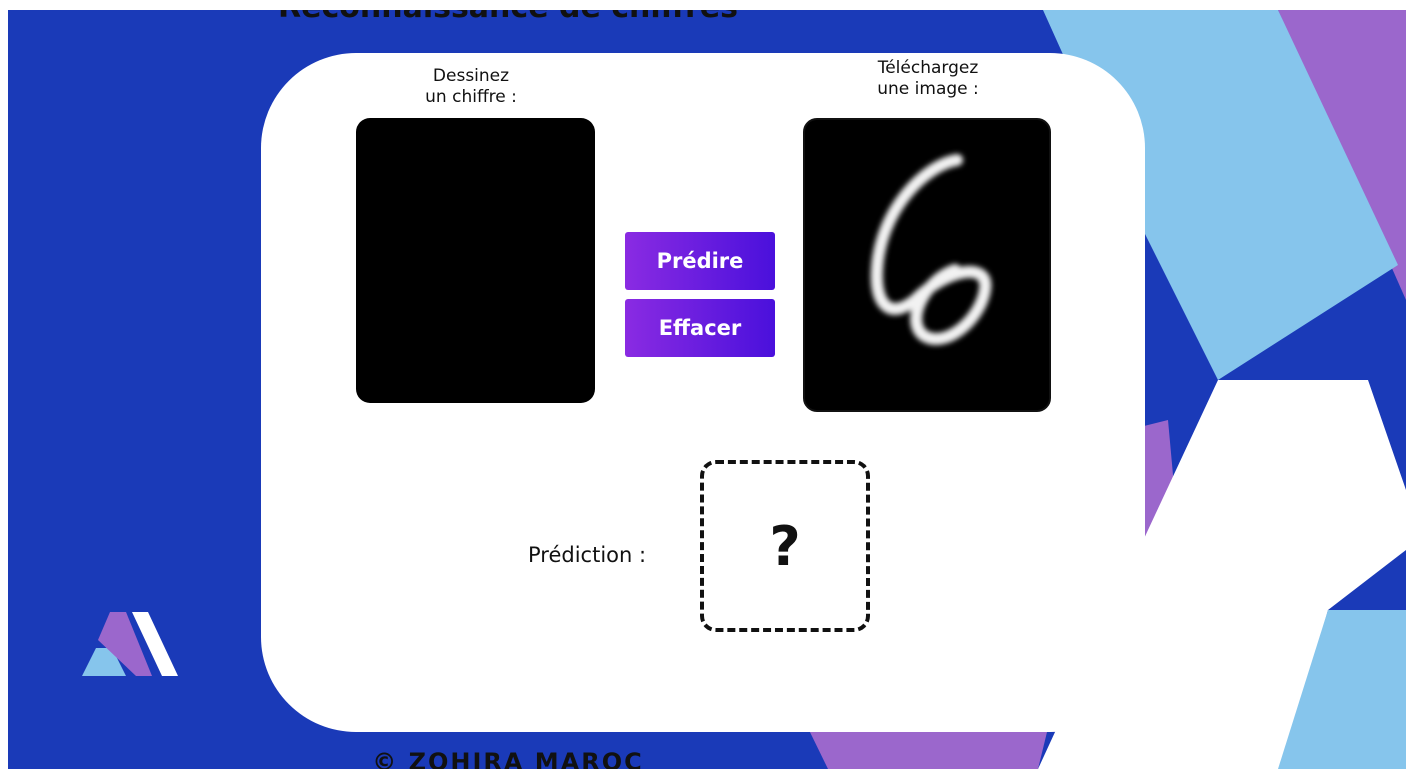  Describe the element at coordinates (700, 261) in the screenshot. I see `predict-button: Prédire` at that location.